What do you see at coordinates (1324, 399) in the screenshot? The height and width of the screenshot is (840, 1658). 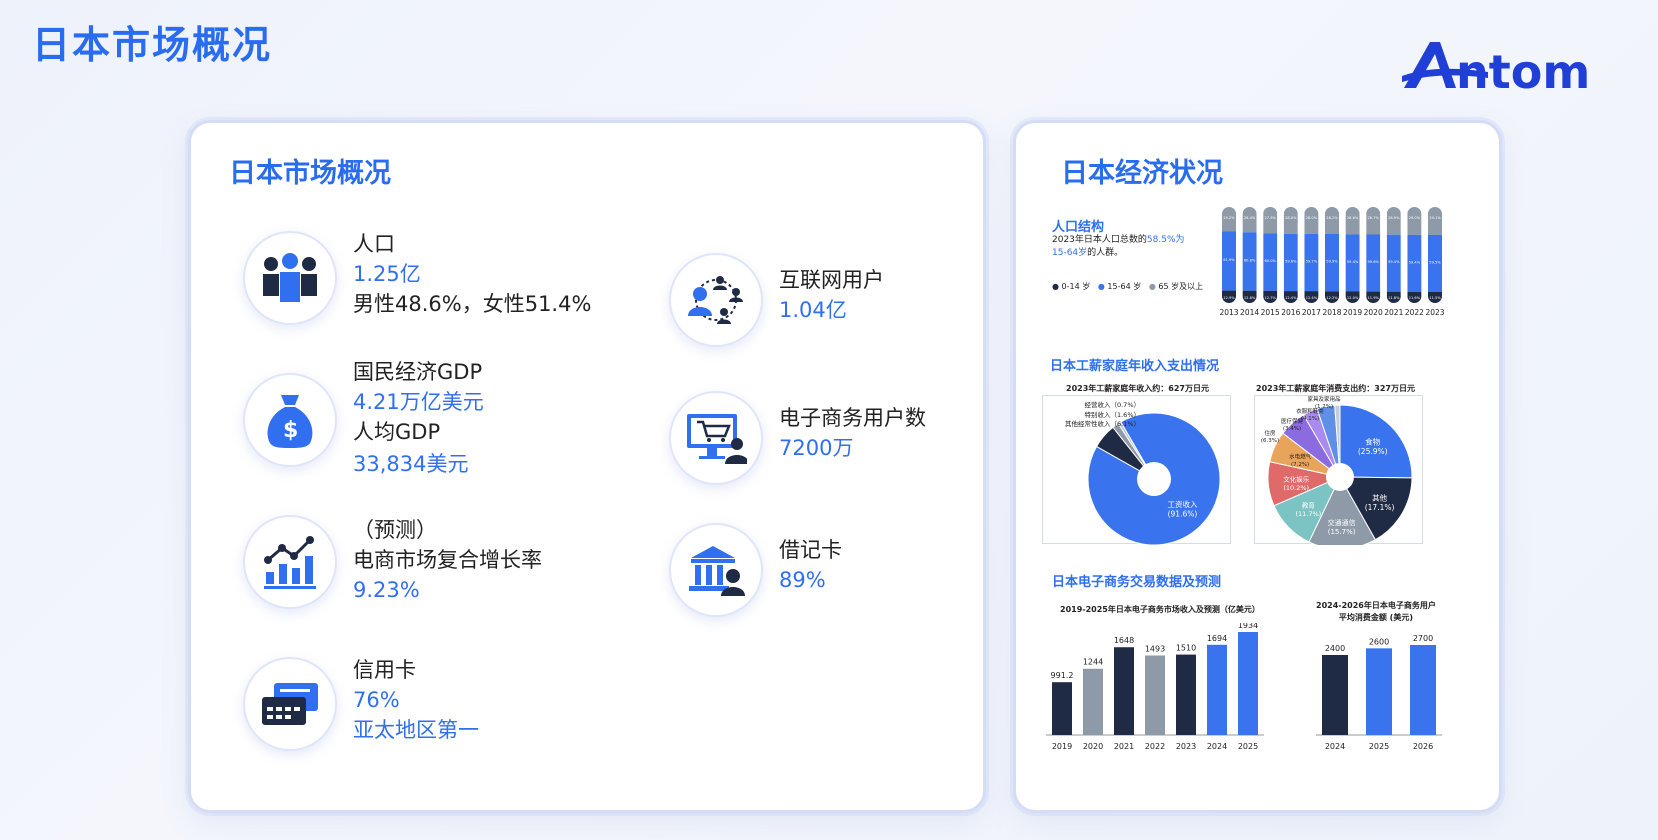 I see `slice-label: 家具及家用品` at bounding box center [1324, 399].